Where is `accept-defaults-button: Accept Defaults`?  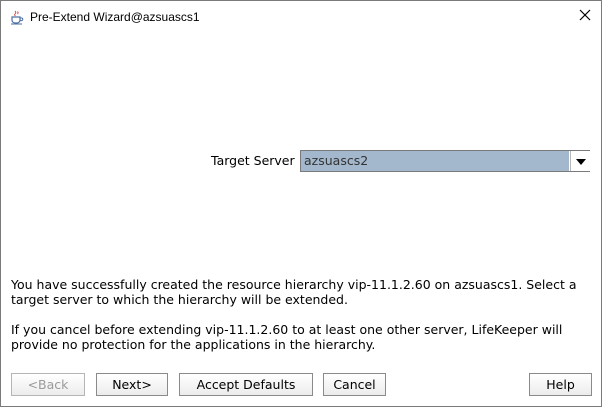
accept-defaults-button: Accept Defaults is located at coordinates (246, 384).